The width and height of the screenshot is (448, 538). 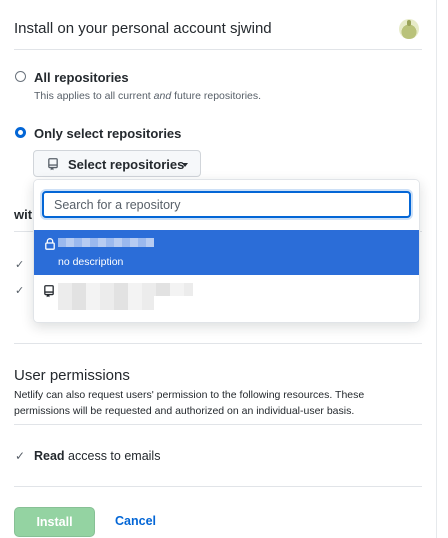 What do you see at coordinates (218, 424) in the screenshot?
I see `user-permissions-divider` at bounding box center [218, 424].